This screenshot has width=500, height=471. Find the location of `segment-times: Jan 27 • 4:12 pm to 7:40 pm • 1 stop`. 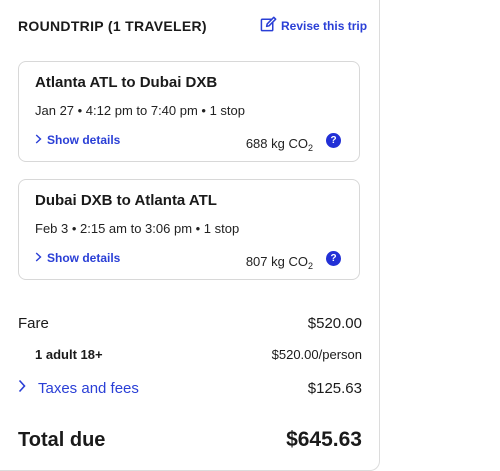

segment-times: Jan 27 • 4:12 pm to 7:40 pm • 1 stop is located at coordinates (140, 110).